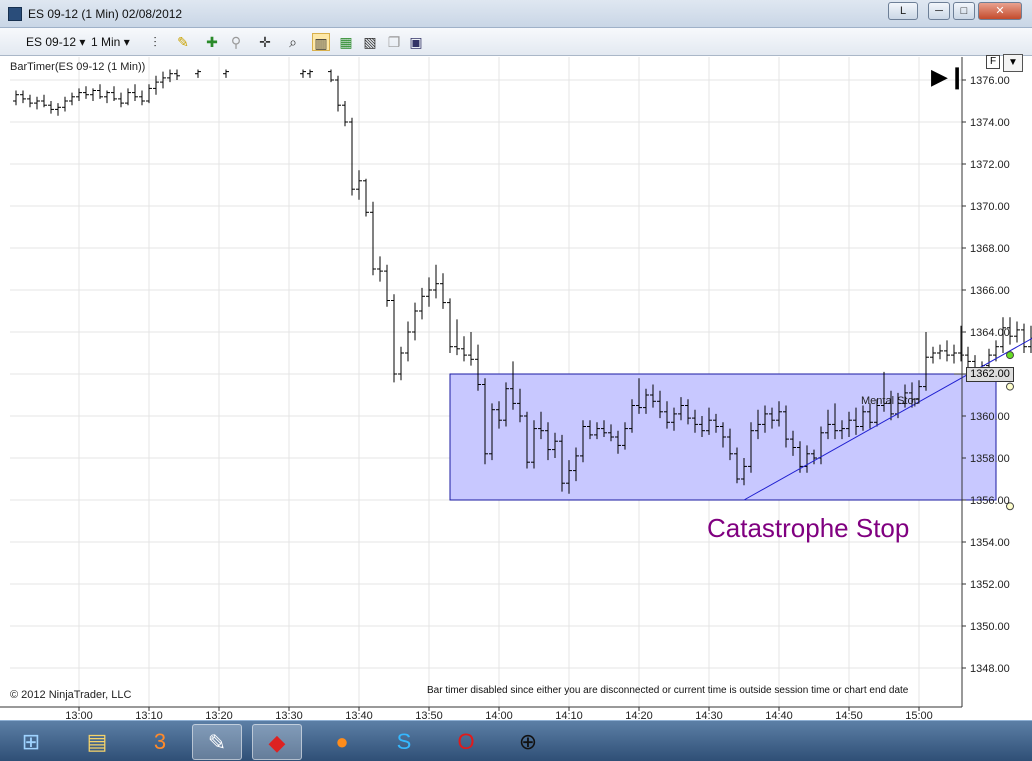 Image resolution: width=1032 pixels, height=761 pixels. What do you see at coordinates (160, 742) in the screenshot?
I see `three-icon: 3` at bounding box center [160, 742].